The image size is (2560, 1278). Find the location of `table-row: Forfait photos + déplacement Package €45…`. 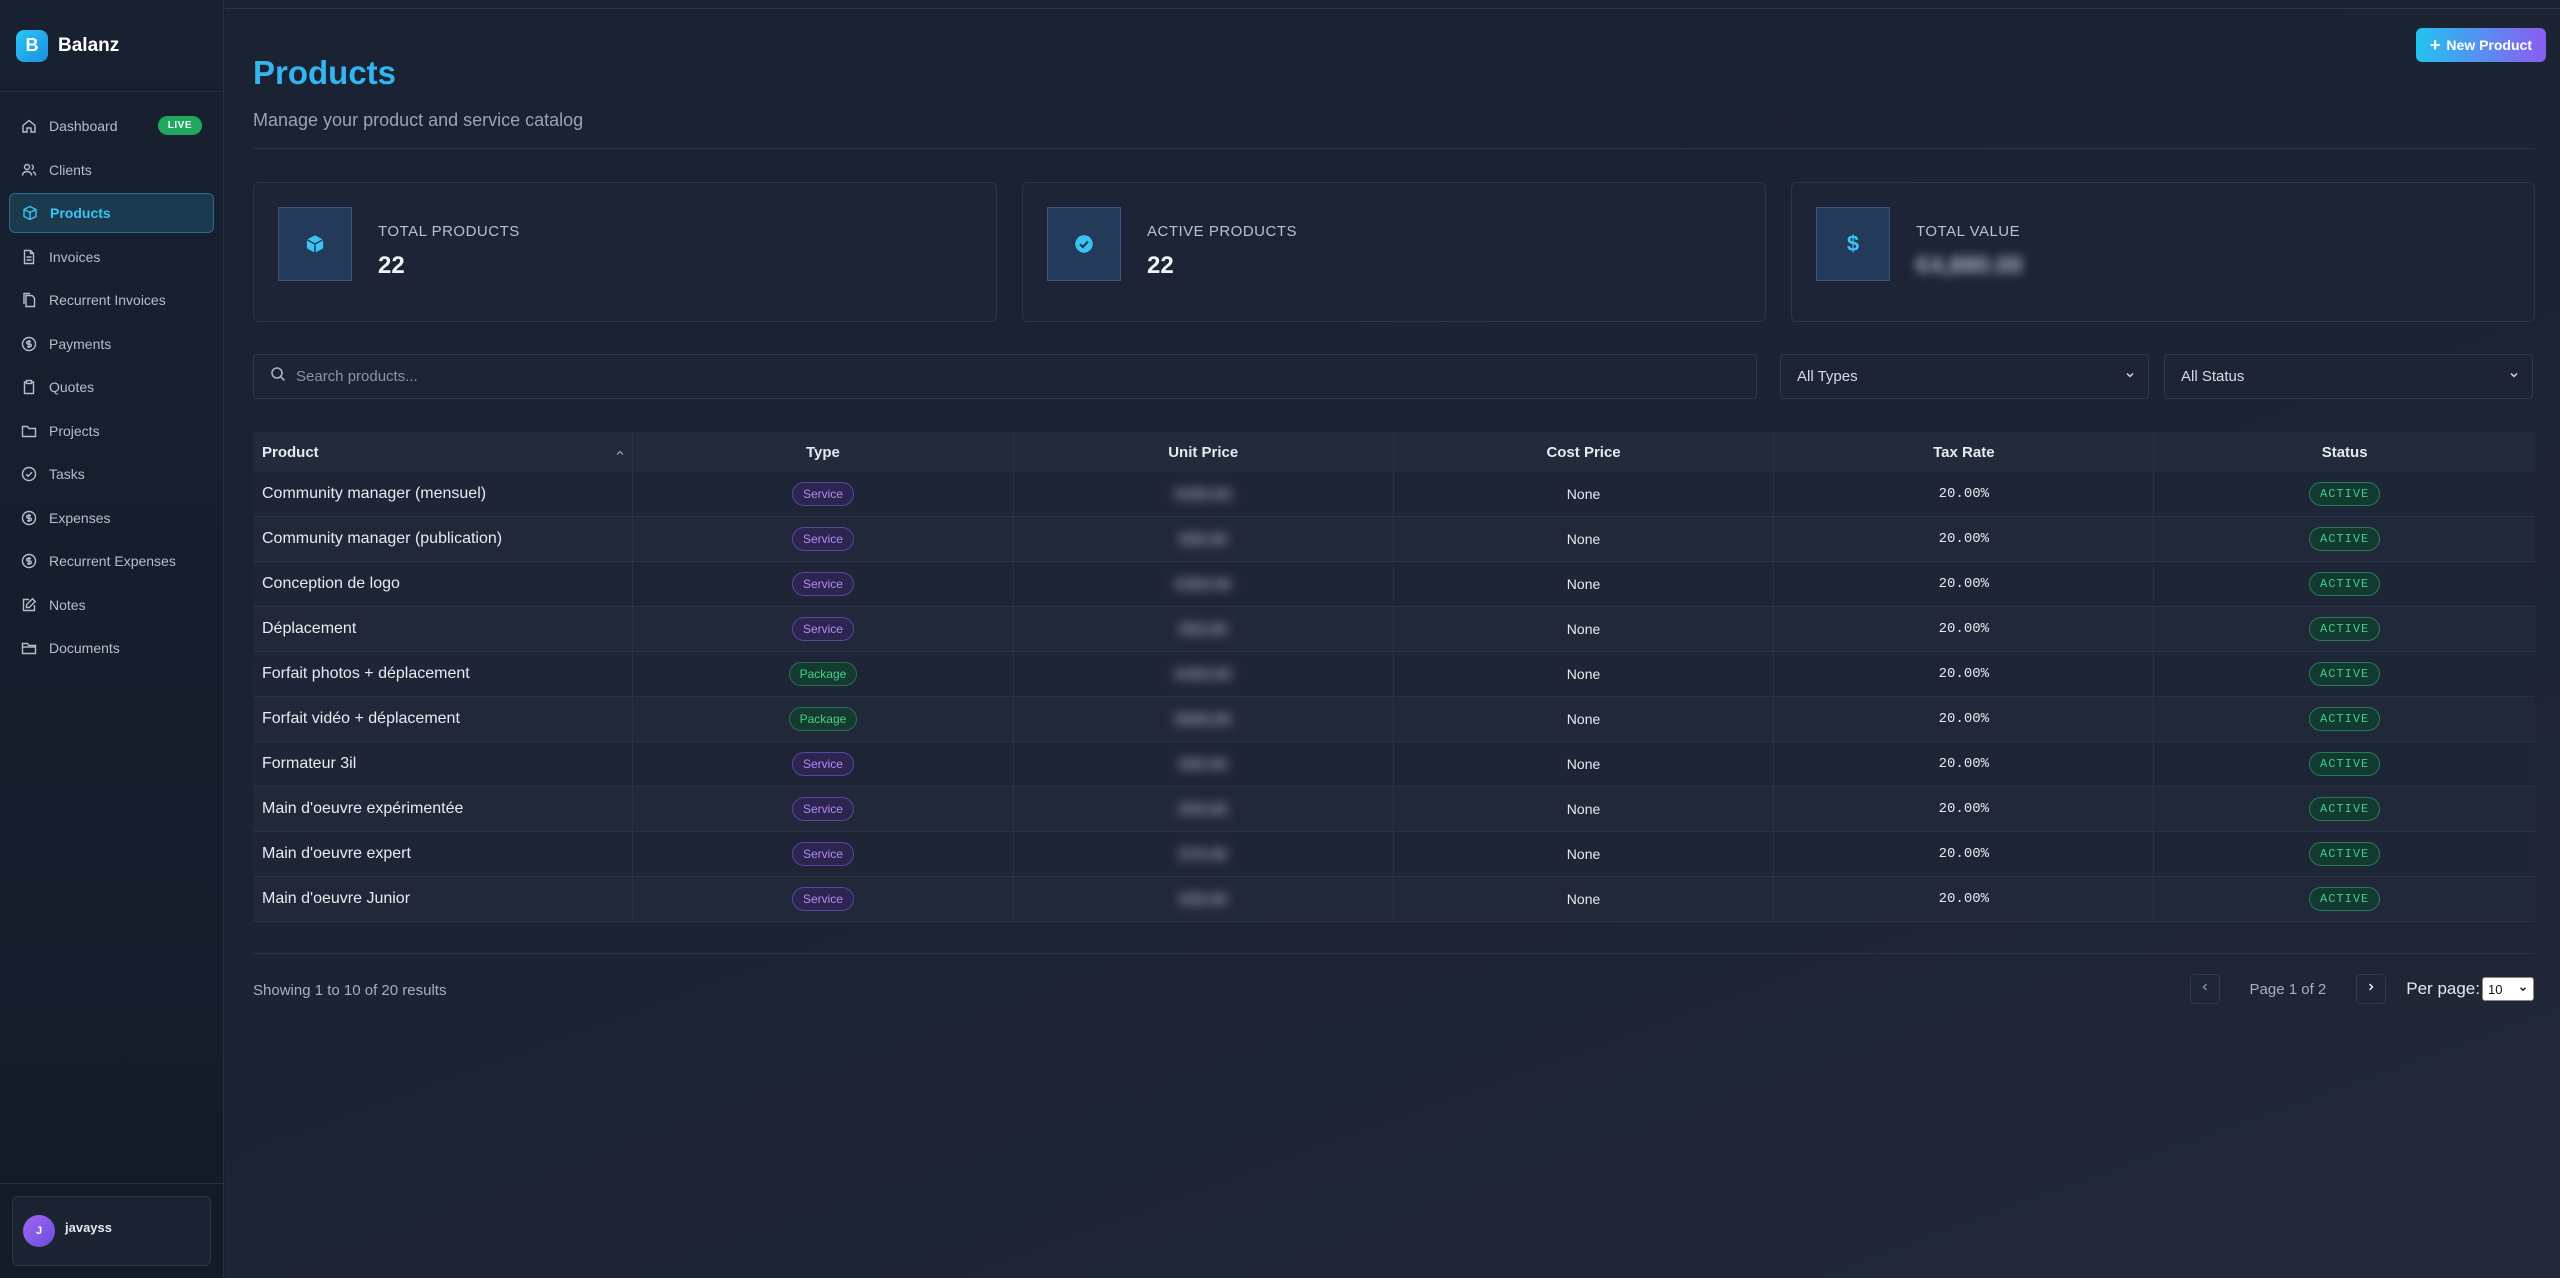

table-row: Forfait photos + déplacement Package €45… is located at coordinates (1394, 674).